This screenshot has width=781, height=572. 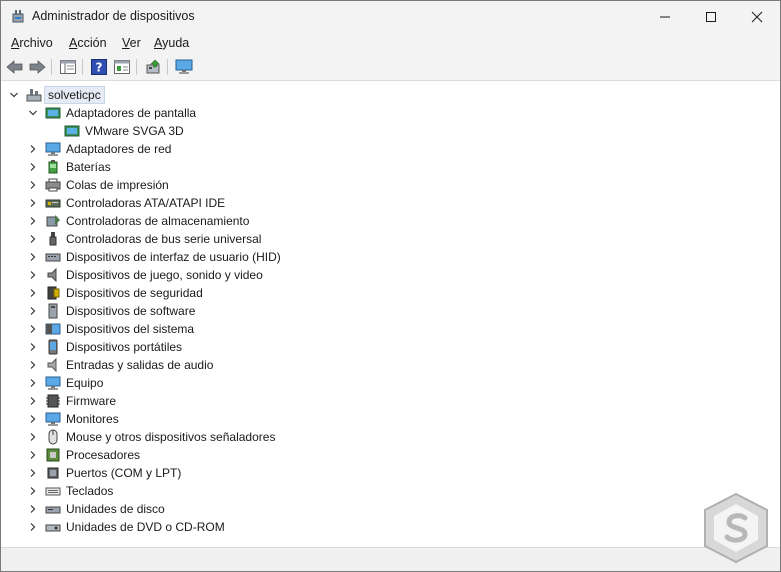 I want to click on expand-ide-controller-toggle, so click(x=33, y=203).